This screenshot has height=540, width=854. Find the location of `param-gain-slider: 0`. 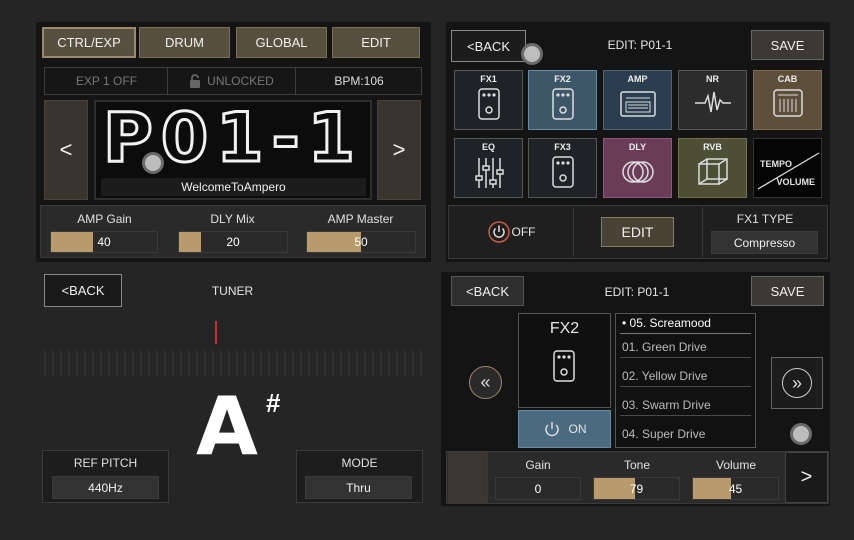

param-gain-slider: 0 is located at coordinates (538, 488).